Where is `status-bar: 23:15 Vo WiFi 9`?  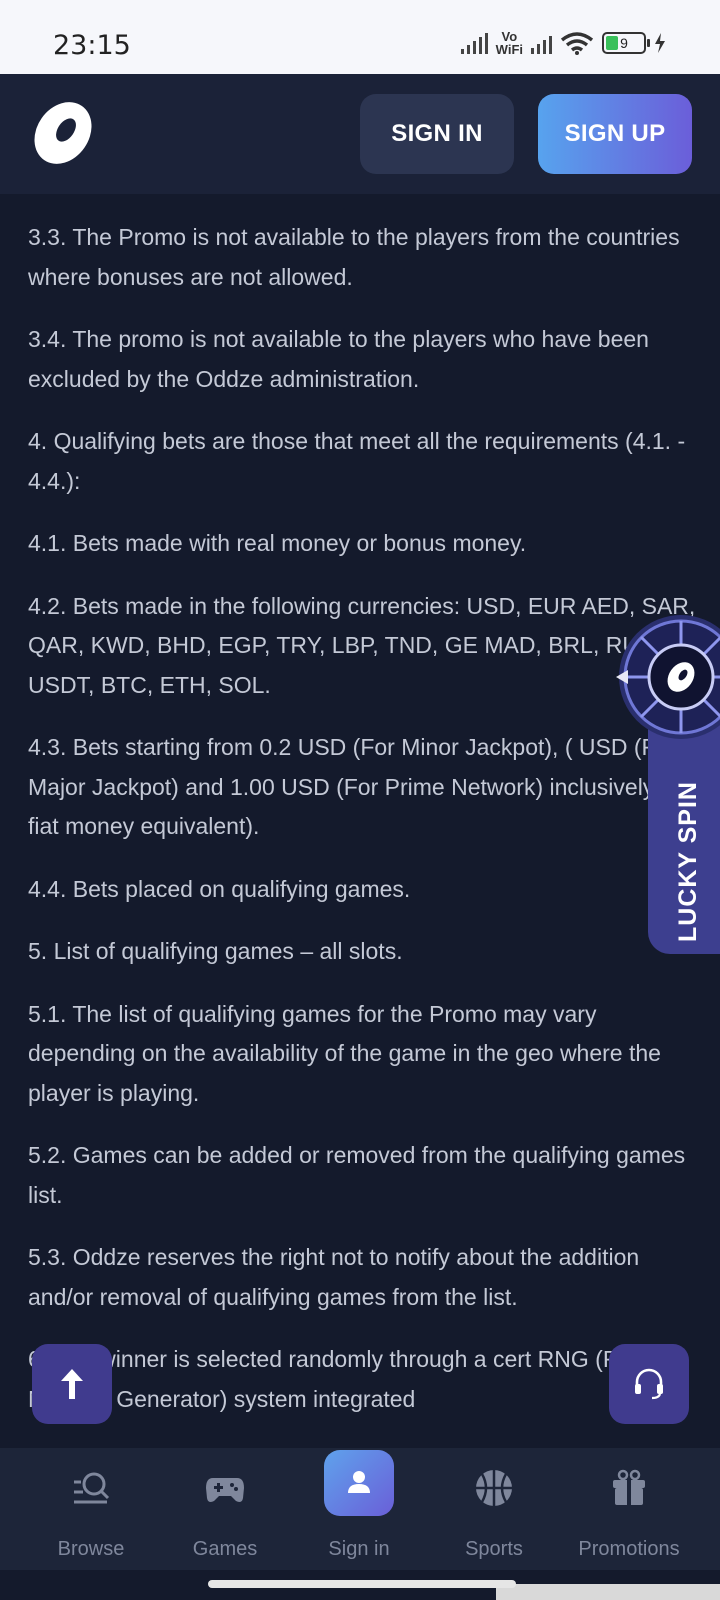
status-bar: 23:15 Vo WiFi 9 is located at coordinates (360, 37).